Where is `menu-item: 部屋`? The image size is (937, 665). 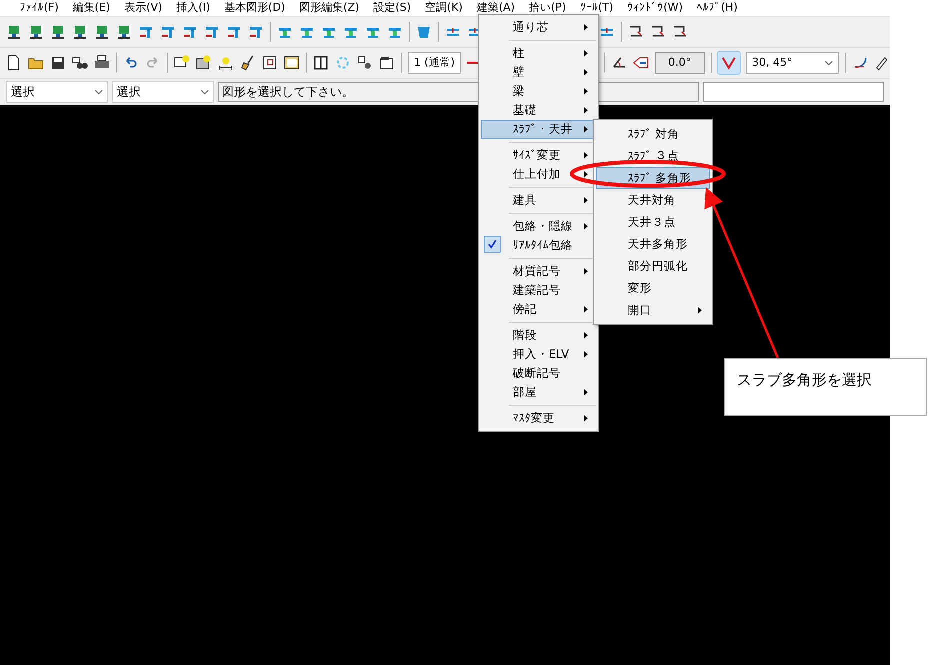
menu-item: 部屋 is located at coordinates (538, 396).